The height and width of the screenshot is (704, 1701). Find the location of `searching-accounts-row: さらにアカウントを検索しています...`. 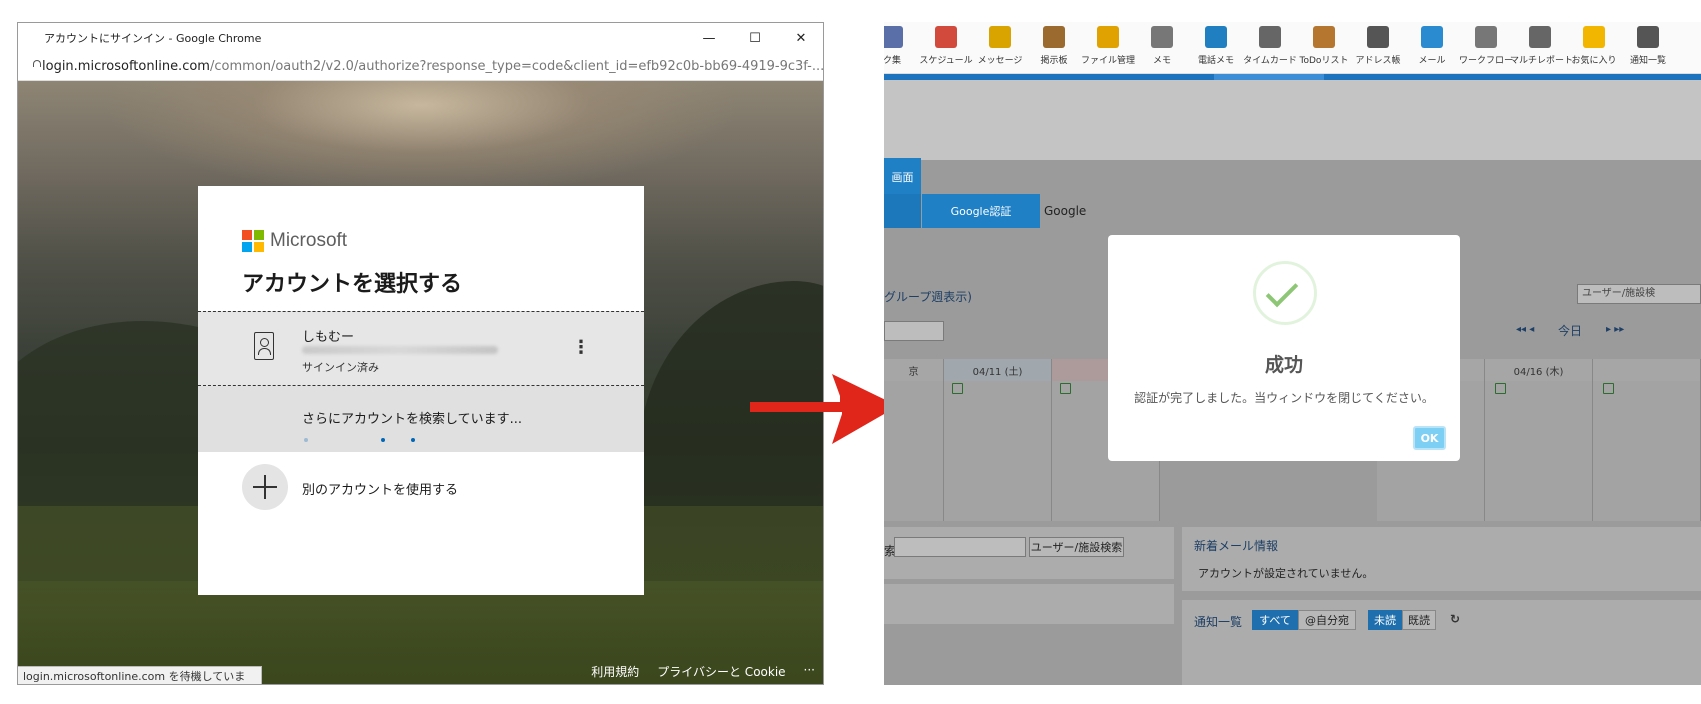

searching-accounts-row: さらにアカウントを検索しています... is located at coordinates (421, 419).